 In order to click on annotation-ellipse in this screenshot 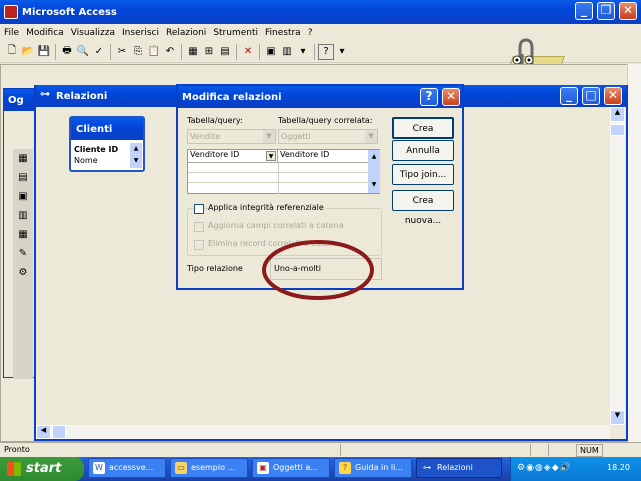, I will do `click(318, 270)`.